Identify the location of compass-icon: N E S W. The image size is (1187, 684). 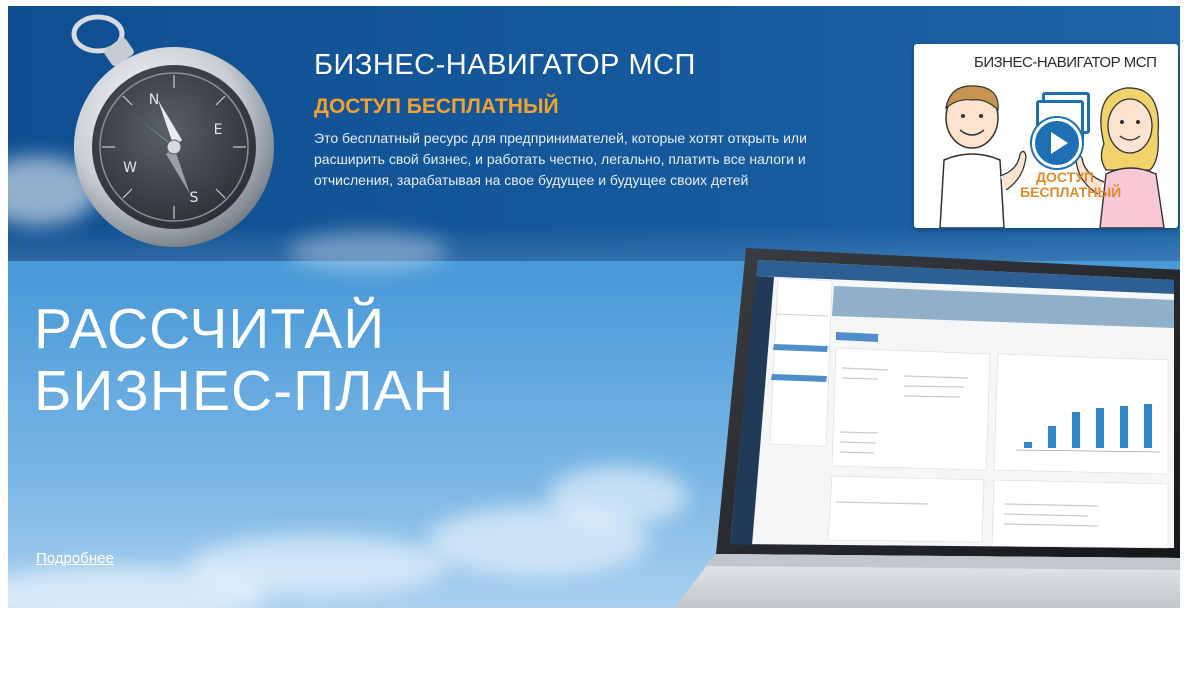
(172, 130).